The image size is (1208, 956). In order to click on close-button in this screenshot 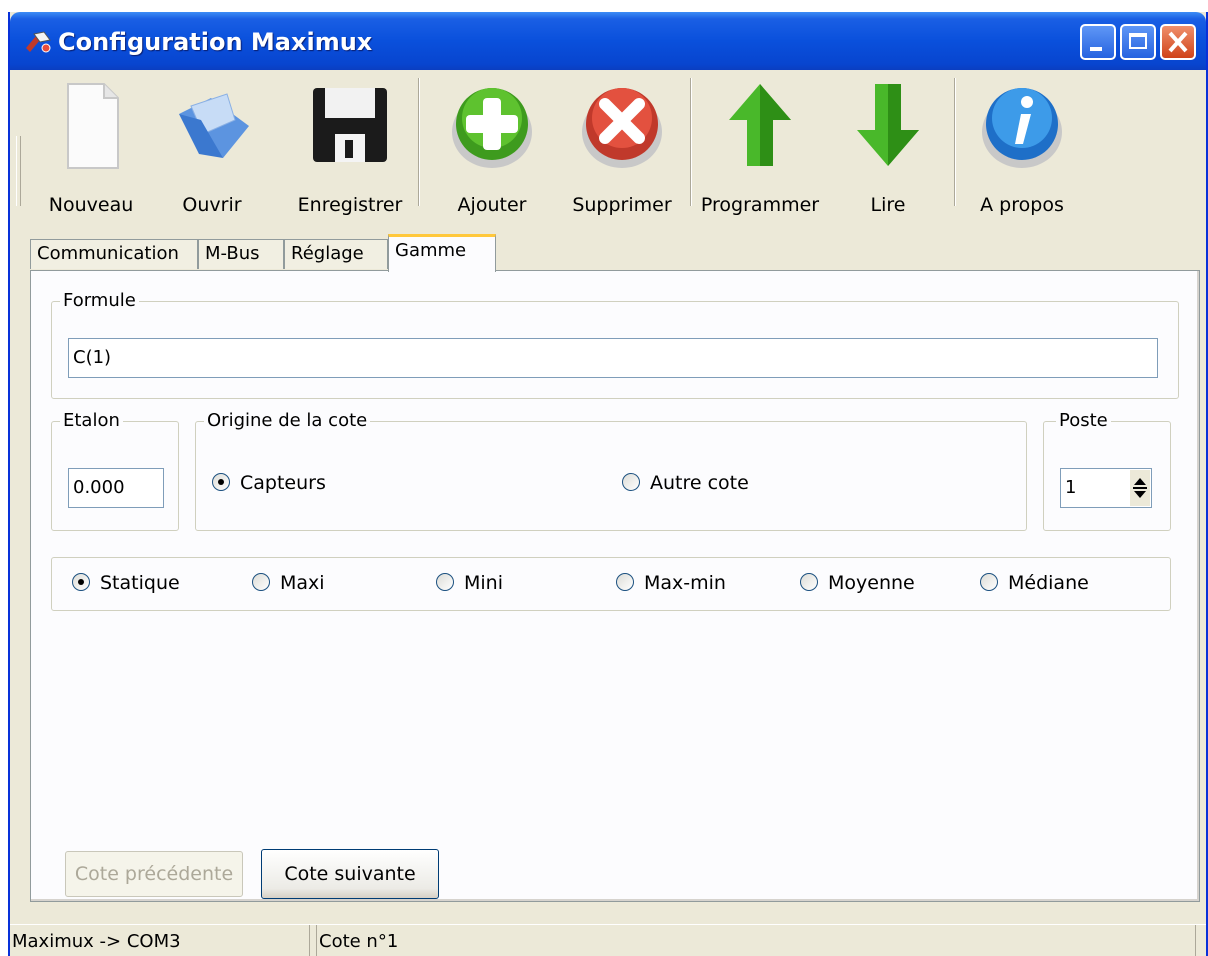, I will do `click(1178, 42)`.